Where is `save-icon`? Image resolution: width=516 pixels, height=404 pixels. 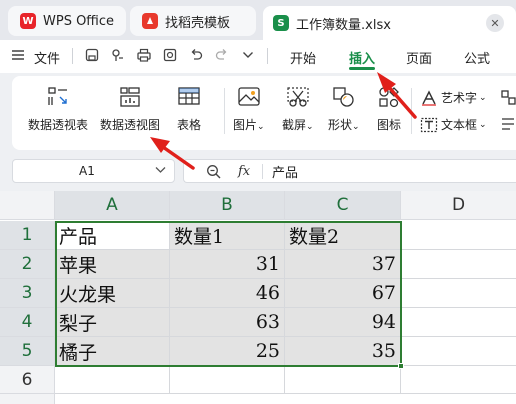 save-icon is located at coordinates (92, 55).